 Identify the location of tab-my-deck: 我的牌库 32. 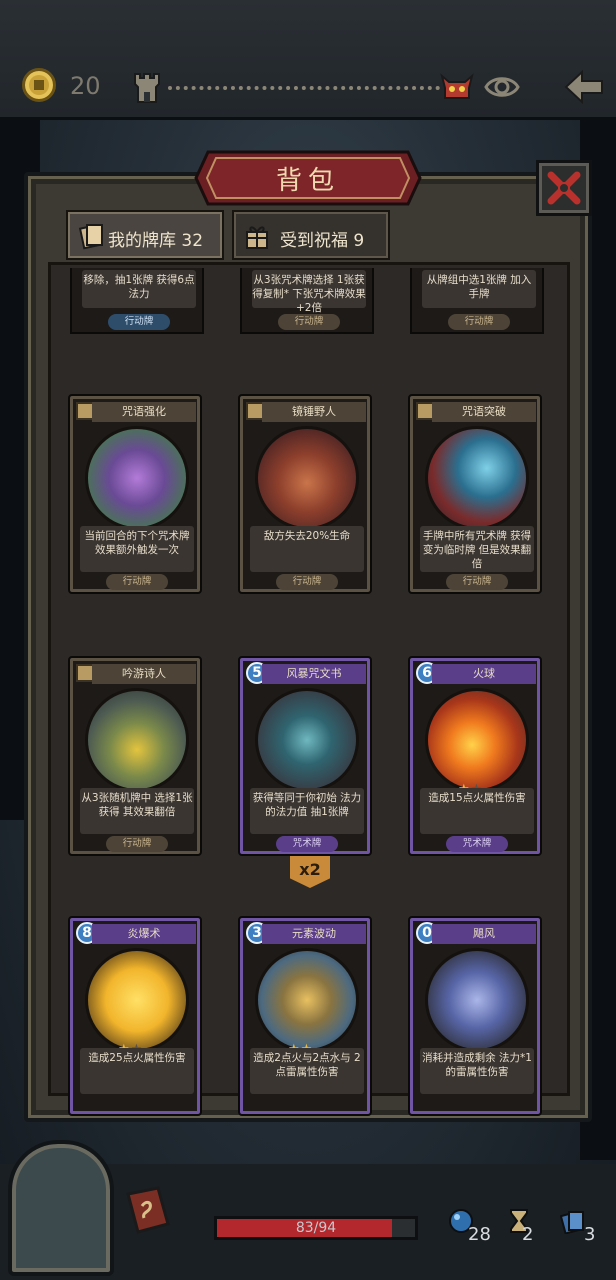
(145, 235).